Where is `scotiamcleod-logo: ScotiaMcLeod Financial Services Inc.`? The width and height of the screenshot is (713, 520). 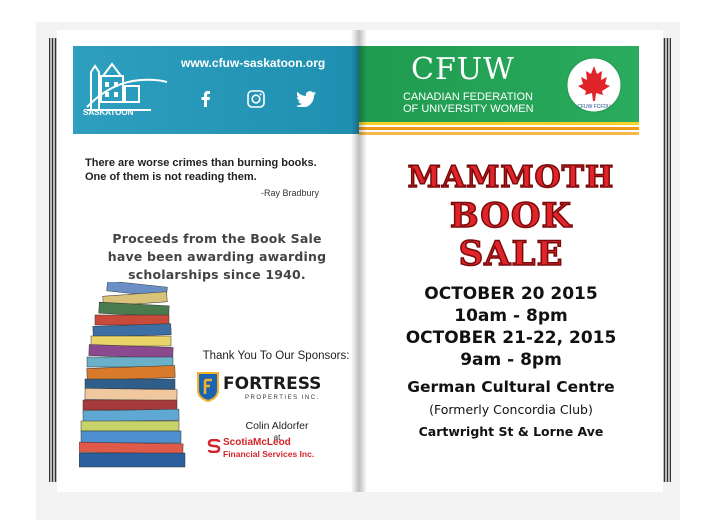 scotiamcleod-logo: ScotiaMcLeod Financial Services Inc. is located at coordinates (282, 450).